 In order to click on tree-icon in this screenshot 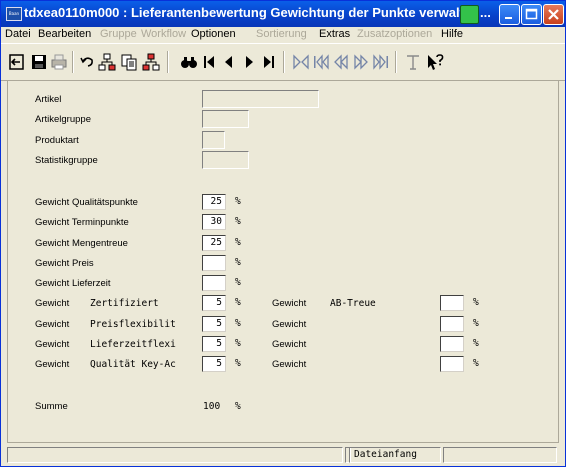, I will do `click(107, 62)`.